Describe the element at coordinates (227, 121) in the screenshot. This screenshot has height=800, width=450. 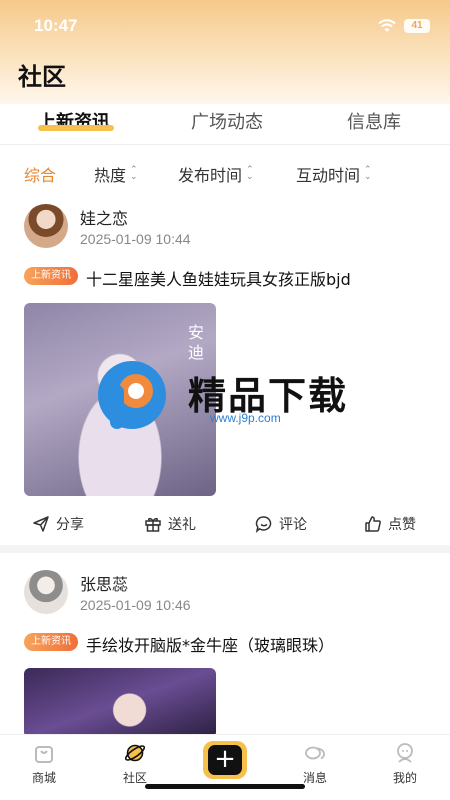
I see `tab-square-feed: 广场动态` at that location.